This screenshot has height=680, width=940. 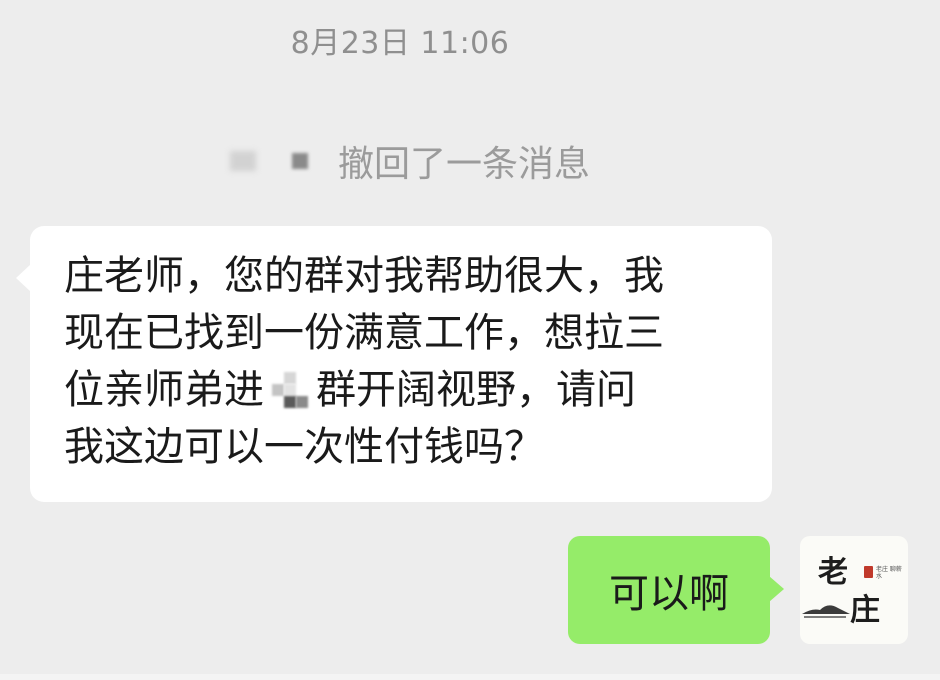 I want to click on blurred-sender-name-part2, so click(x=300, y=161).